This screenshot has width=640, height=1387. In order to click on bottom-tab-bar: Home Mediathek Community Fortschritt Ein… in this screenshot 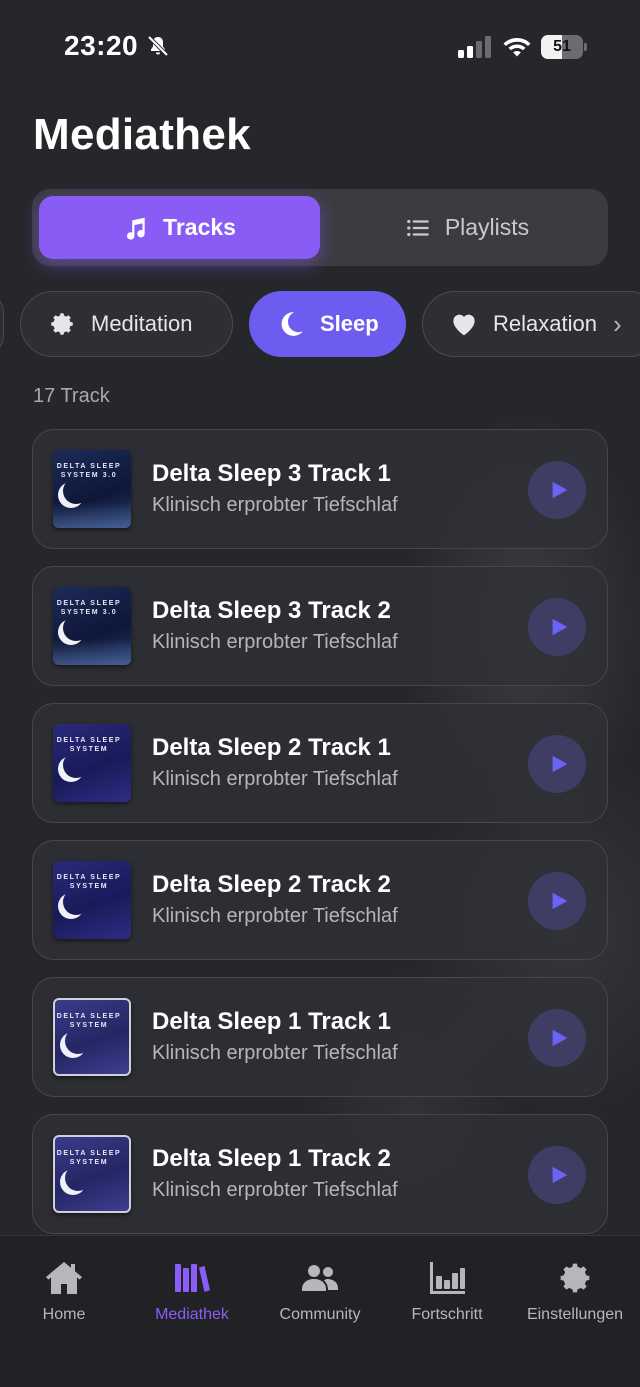, I will do `click(320, 1311)`.